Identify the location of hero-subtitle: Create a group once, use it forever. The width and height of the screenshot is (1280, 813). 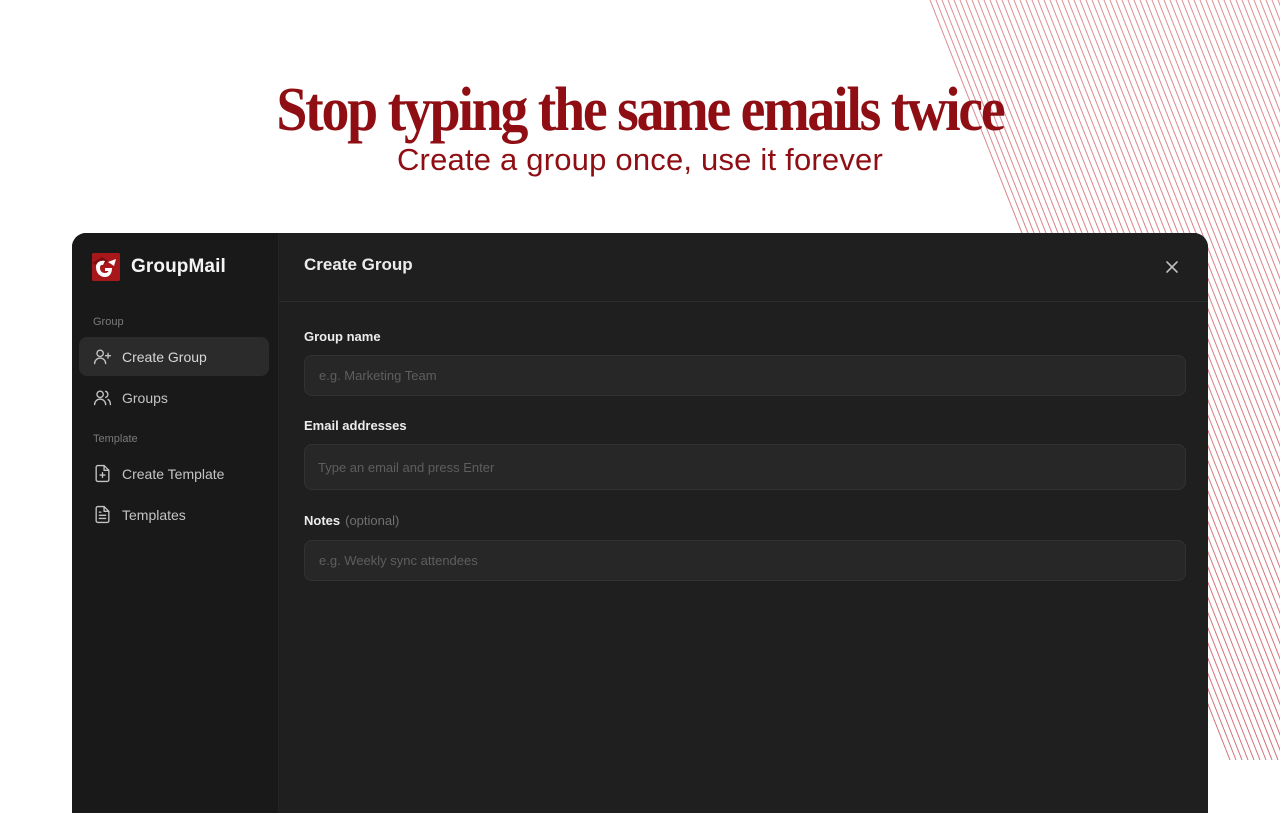
(640, 159).